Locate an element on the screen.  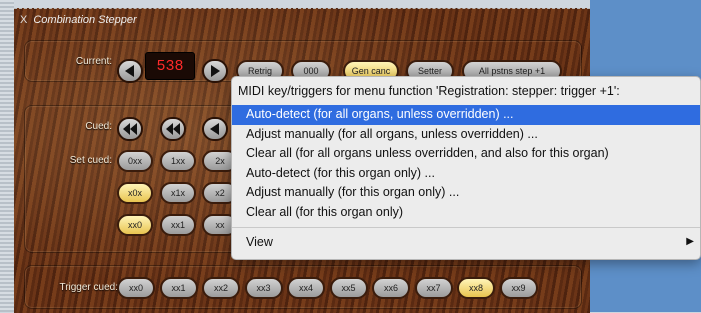
previous-button is located at coordinates (130, 71).